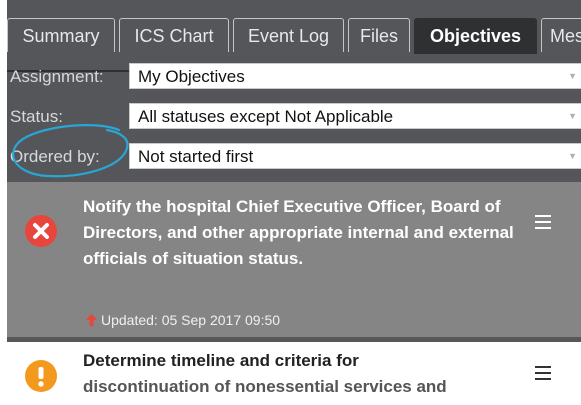  Describe the element at coordinates (221, 360) in the screenshot. I see `objective-title-line-1: Determine timeline and criteria for` at that location.